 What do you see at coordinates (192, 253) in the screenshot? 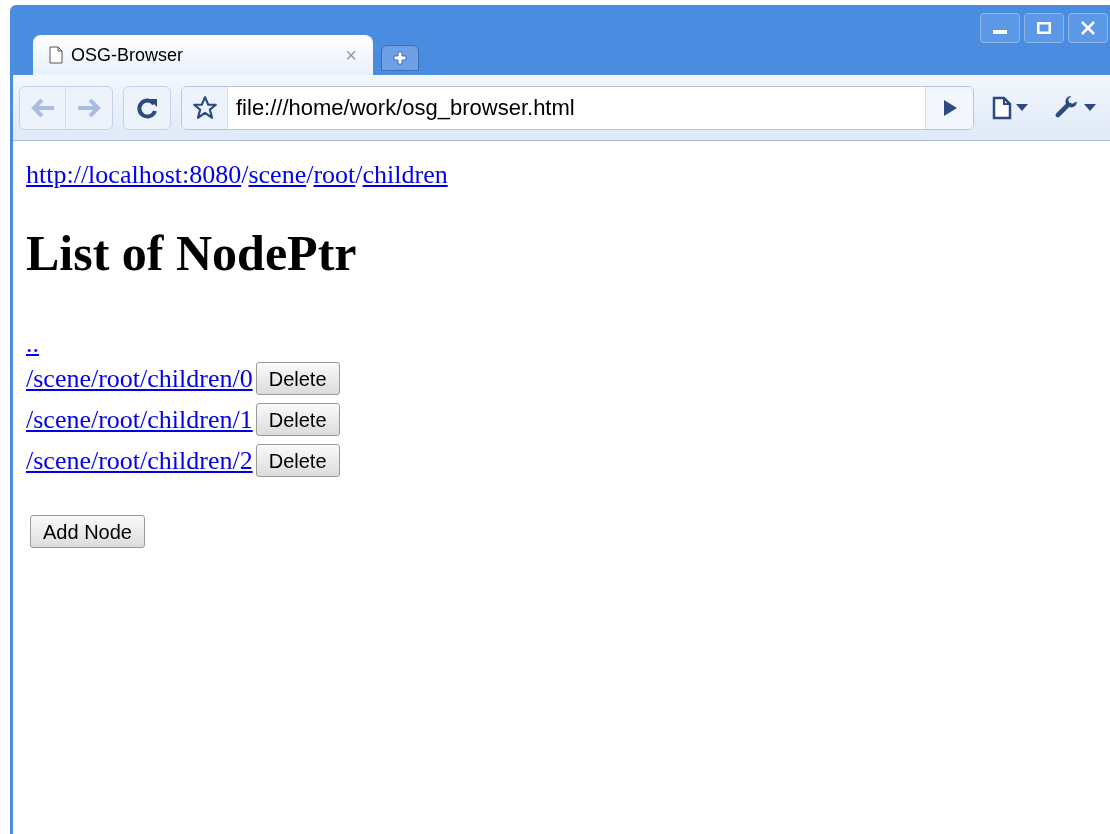
I see `page-heading: List of NodePtr` at bounding box center [192, 253].